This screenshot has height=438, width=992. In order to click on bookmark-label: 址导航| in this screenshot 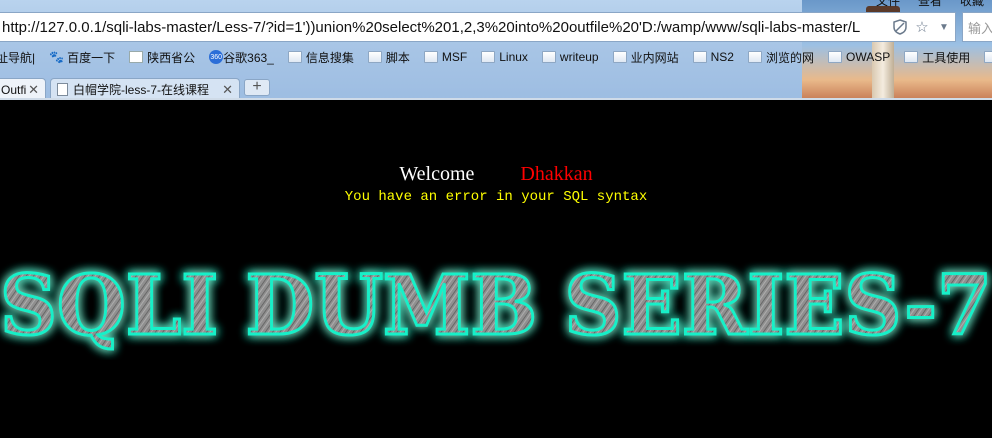, I will do `click(18, 57)`.